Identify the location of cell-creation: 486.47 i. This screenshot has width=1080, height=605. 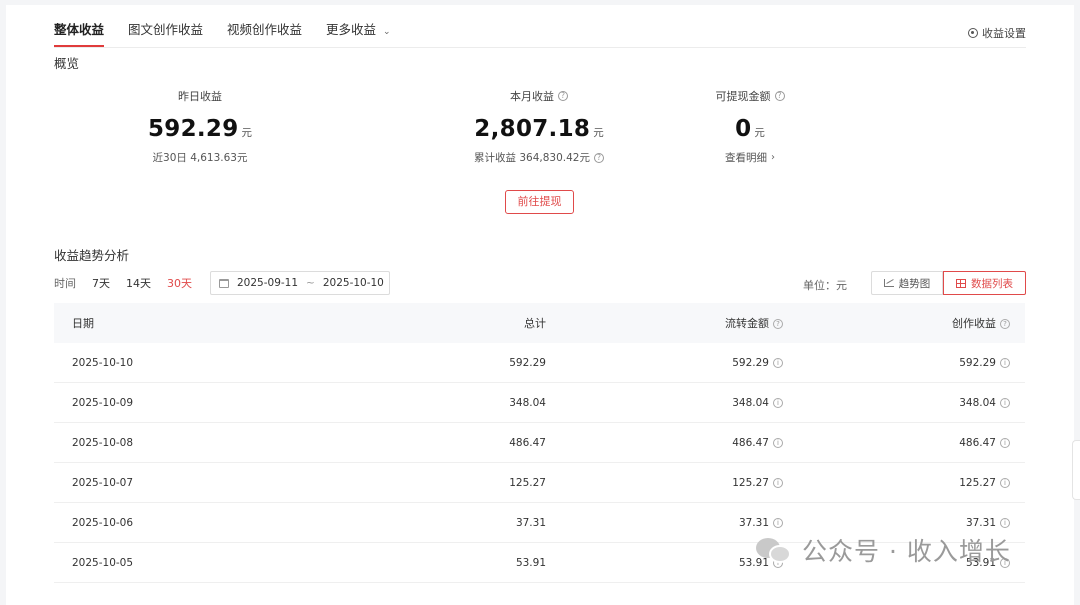
(896, 443).